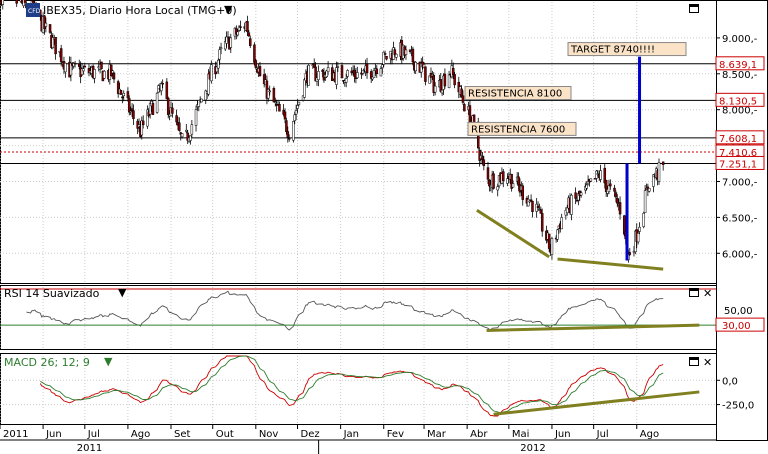  I want to click on month-label: 2011, so click(15, 434).